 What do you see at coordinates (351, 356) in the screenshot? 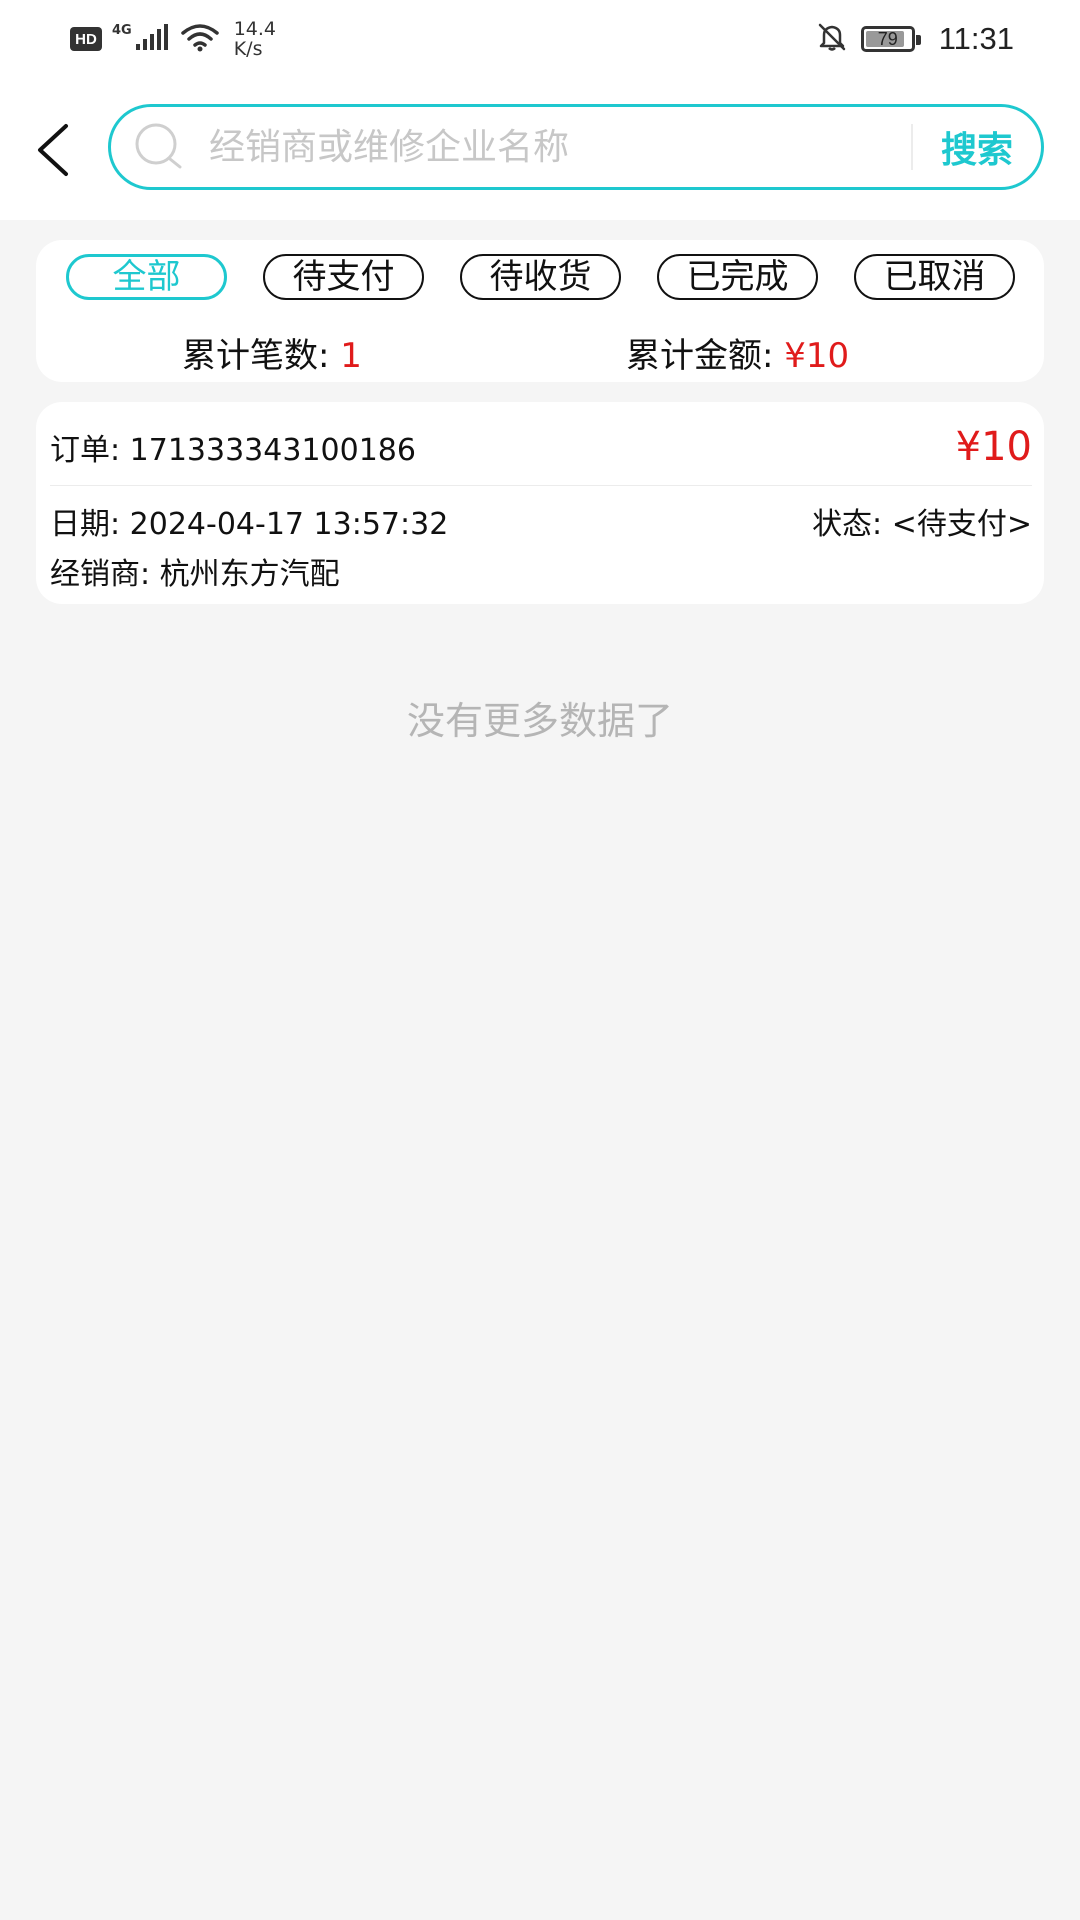
I see `total-count-value: 1` at bounding box center [351, 356].